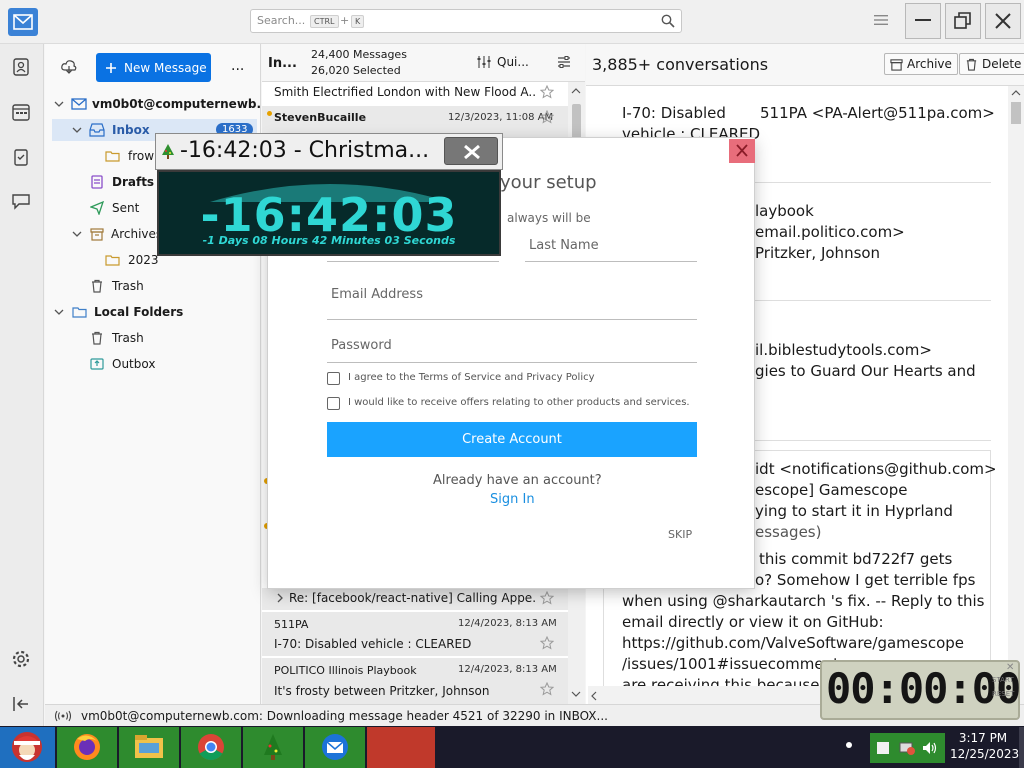 Image resolution: width=1024 pixels, height=768 pixels. I want to click on taskbar-clock: 3:17 PM 12/25/2023, so click(984, 746).